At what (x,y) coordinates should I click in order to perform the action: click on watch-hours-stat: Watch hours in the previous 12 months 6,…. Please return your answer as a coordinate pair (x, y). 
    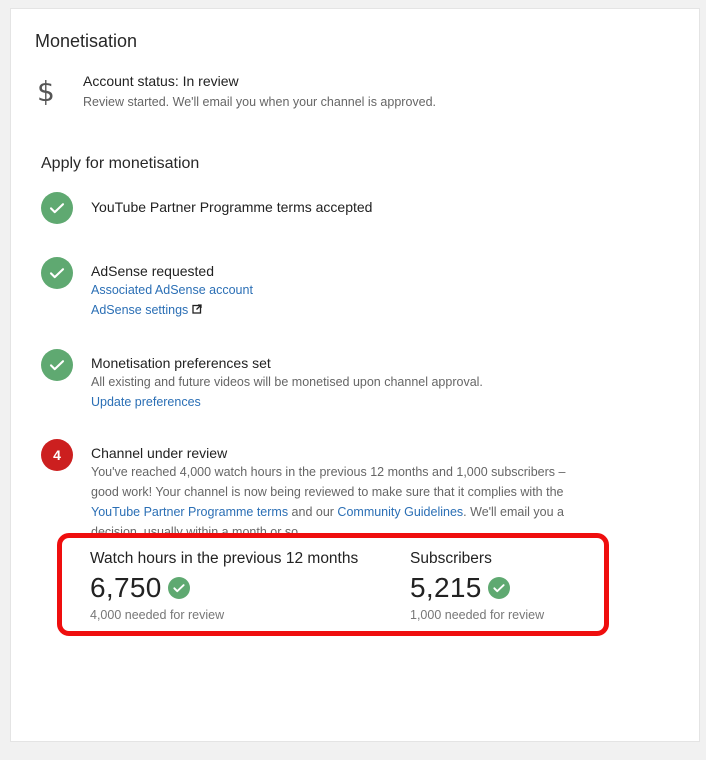
    Looking at the image, I should click on (224, 586).